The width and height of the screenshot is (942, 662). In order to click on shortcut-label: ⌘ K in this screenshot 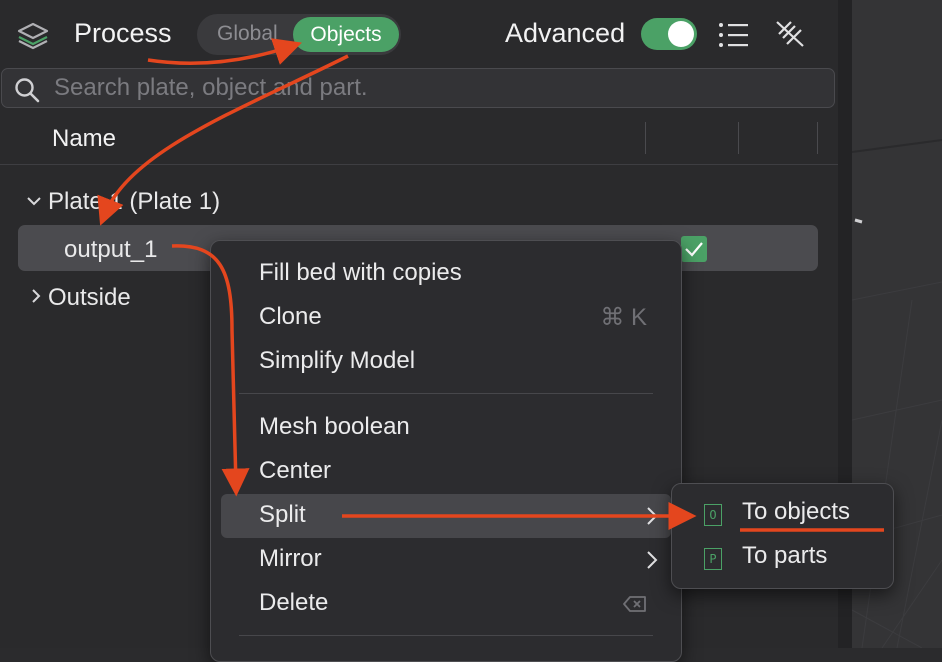, I will do `click(623, 317)`.